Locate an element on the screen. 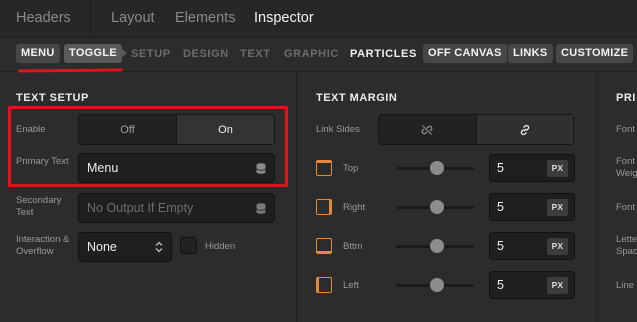 The width and height of the screenshot is (637, 322). nav-off-canvas: OFF CANVAS is located at coordinates (465, 53).